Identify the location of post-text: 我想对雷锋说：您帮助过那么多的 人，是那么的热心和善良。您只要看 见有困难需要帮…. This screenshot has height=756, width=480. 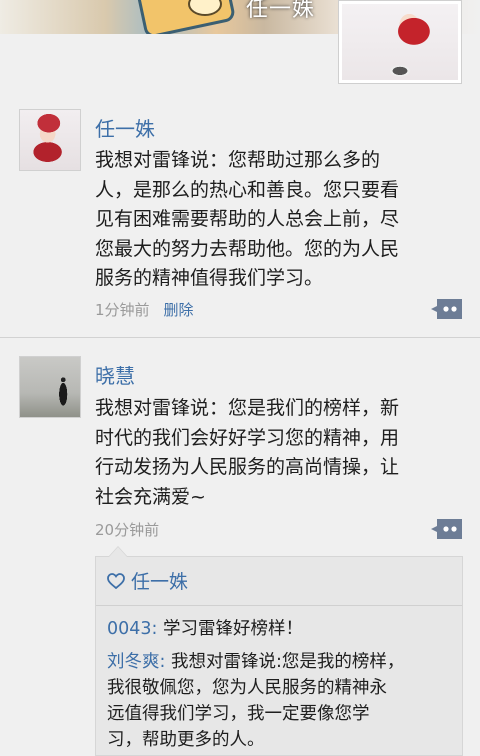
(247, 219).